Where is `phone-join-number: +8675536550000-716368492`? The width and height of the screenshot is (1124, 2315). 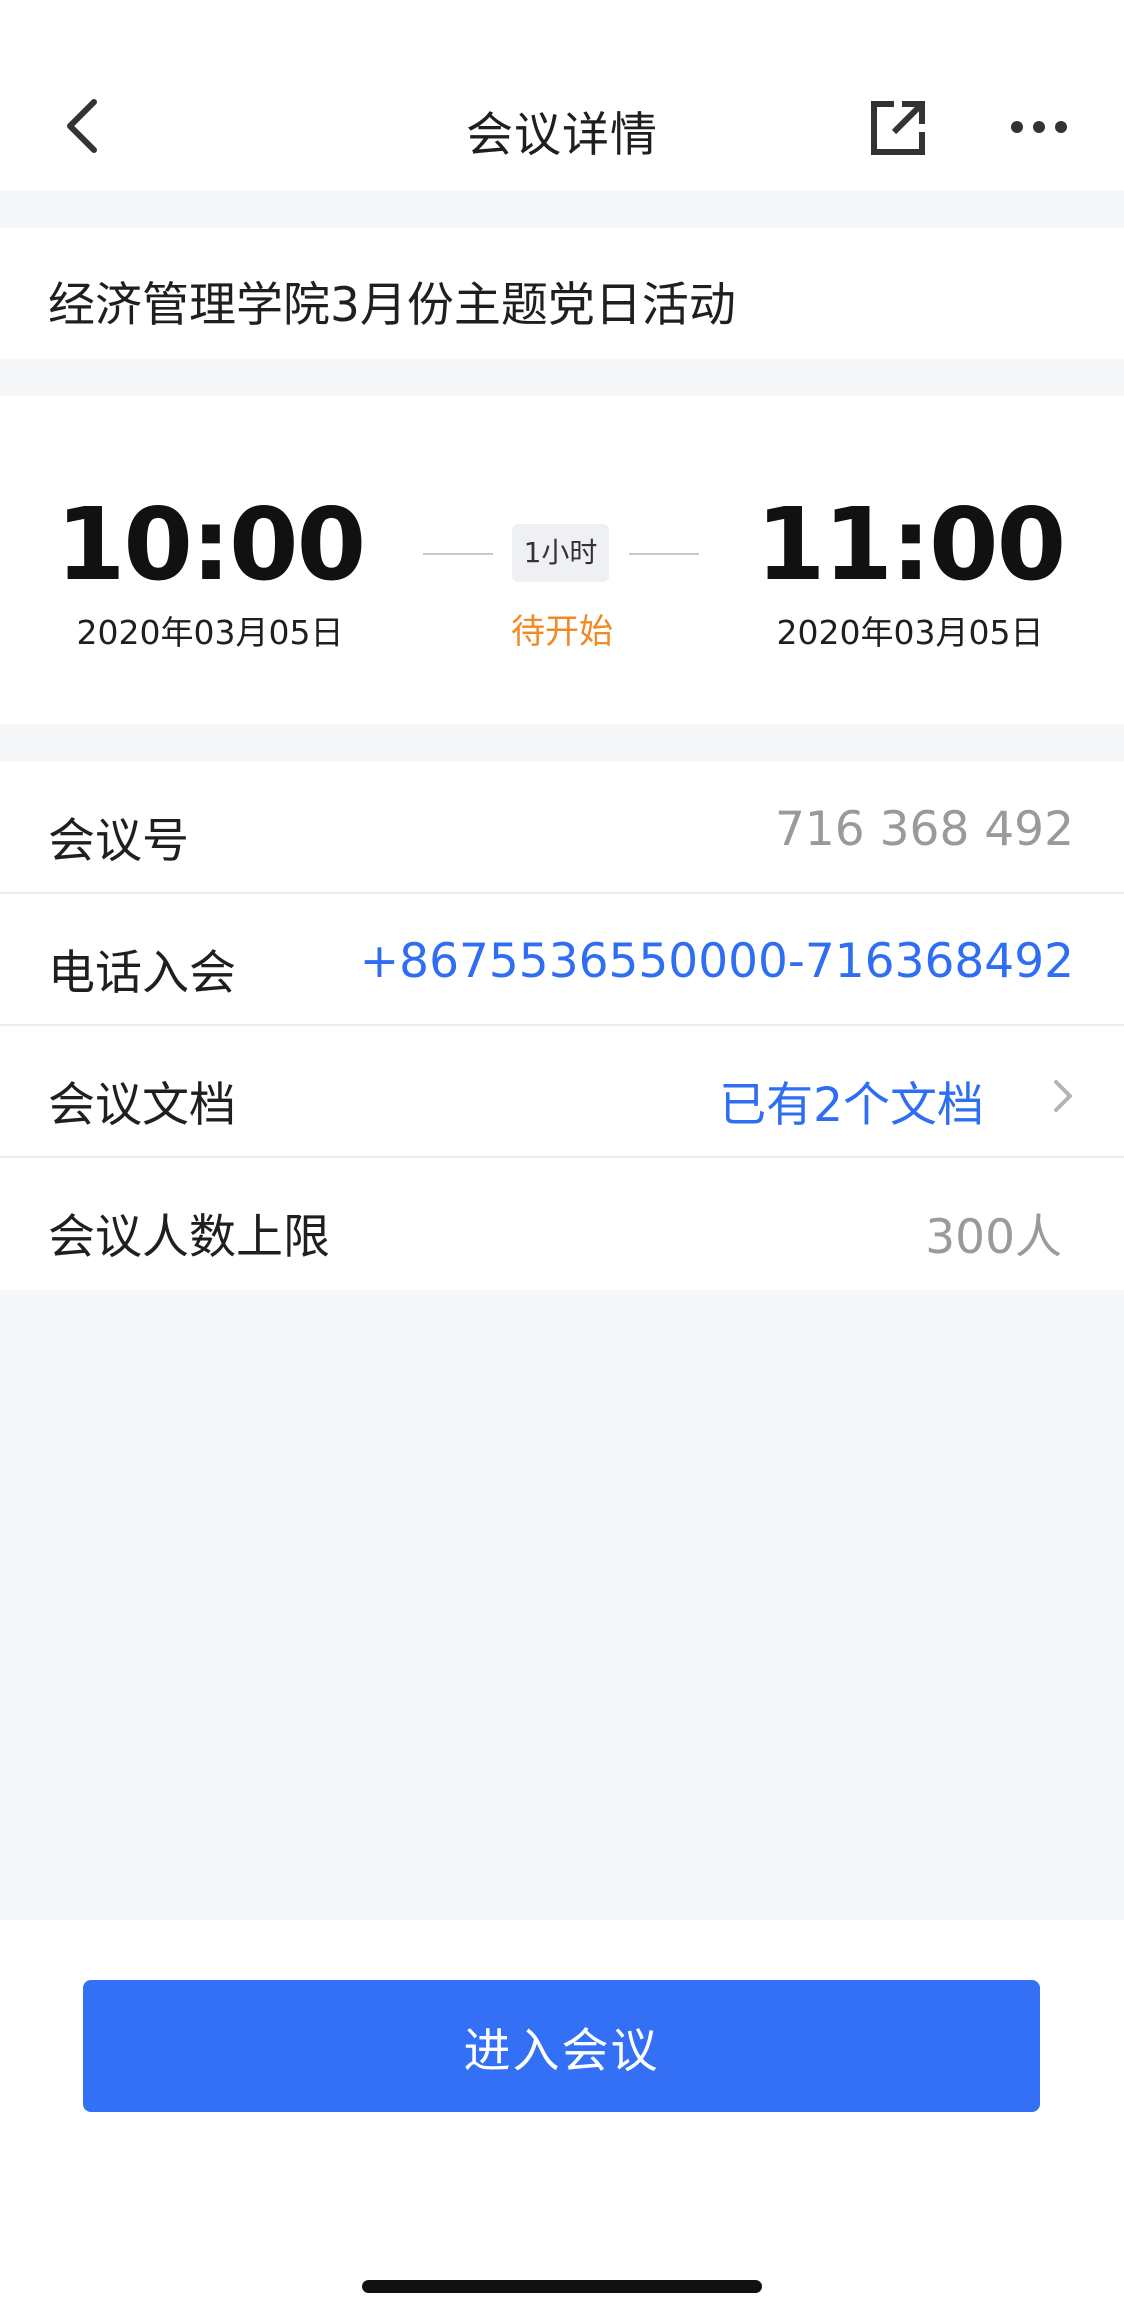
phone-join-number: +8675536550000-716368492 is located at coordinates (717, 961).